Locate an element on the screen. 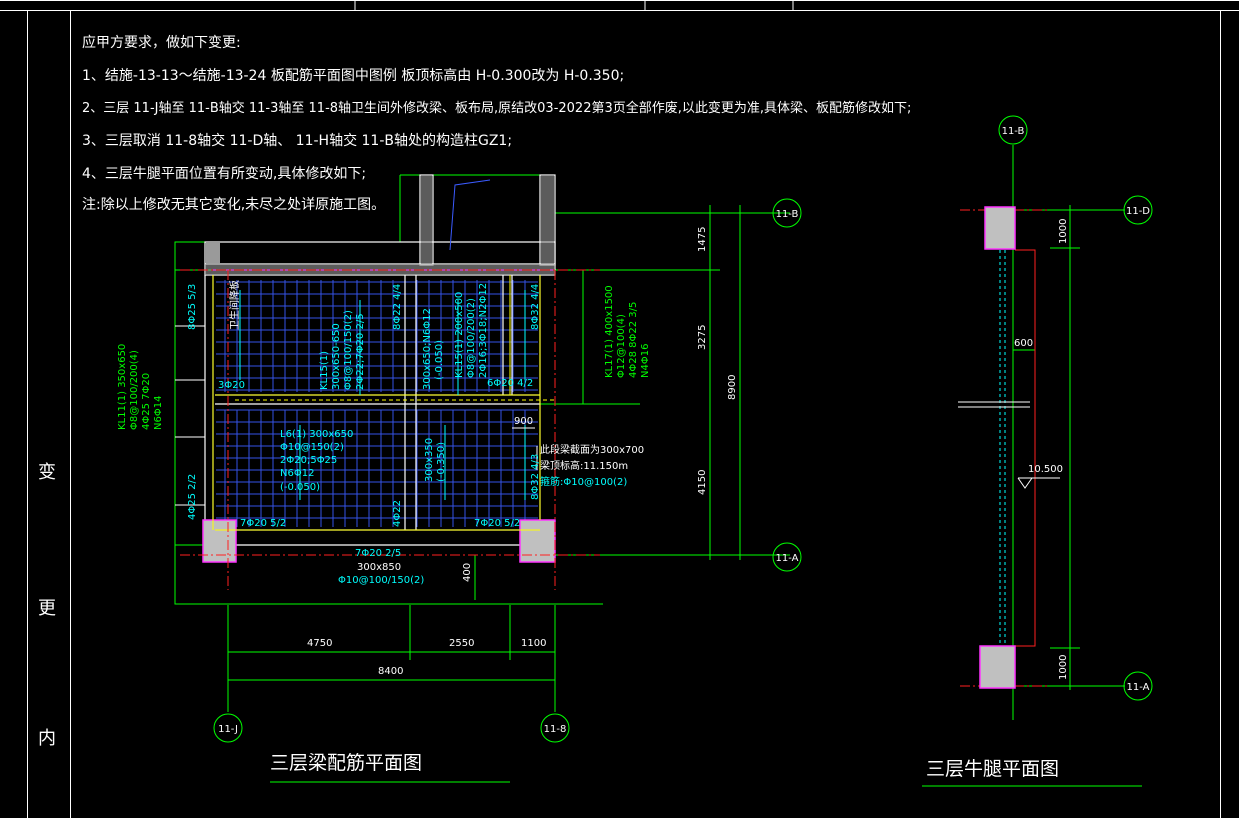 The height and width of the screenshot is (818, 1239). misc-6: 7Φ20 5/2 is located at coordinates (263, 523).